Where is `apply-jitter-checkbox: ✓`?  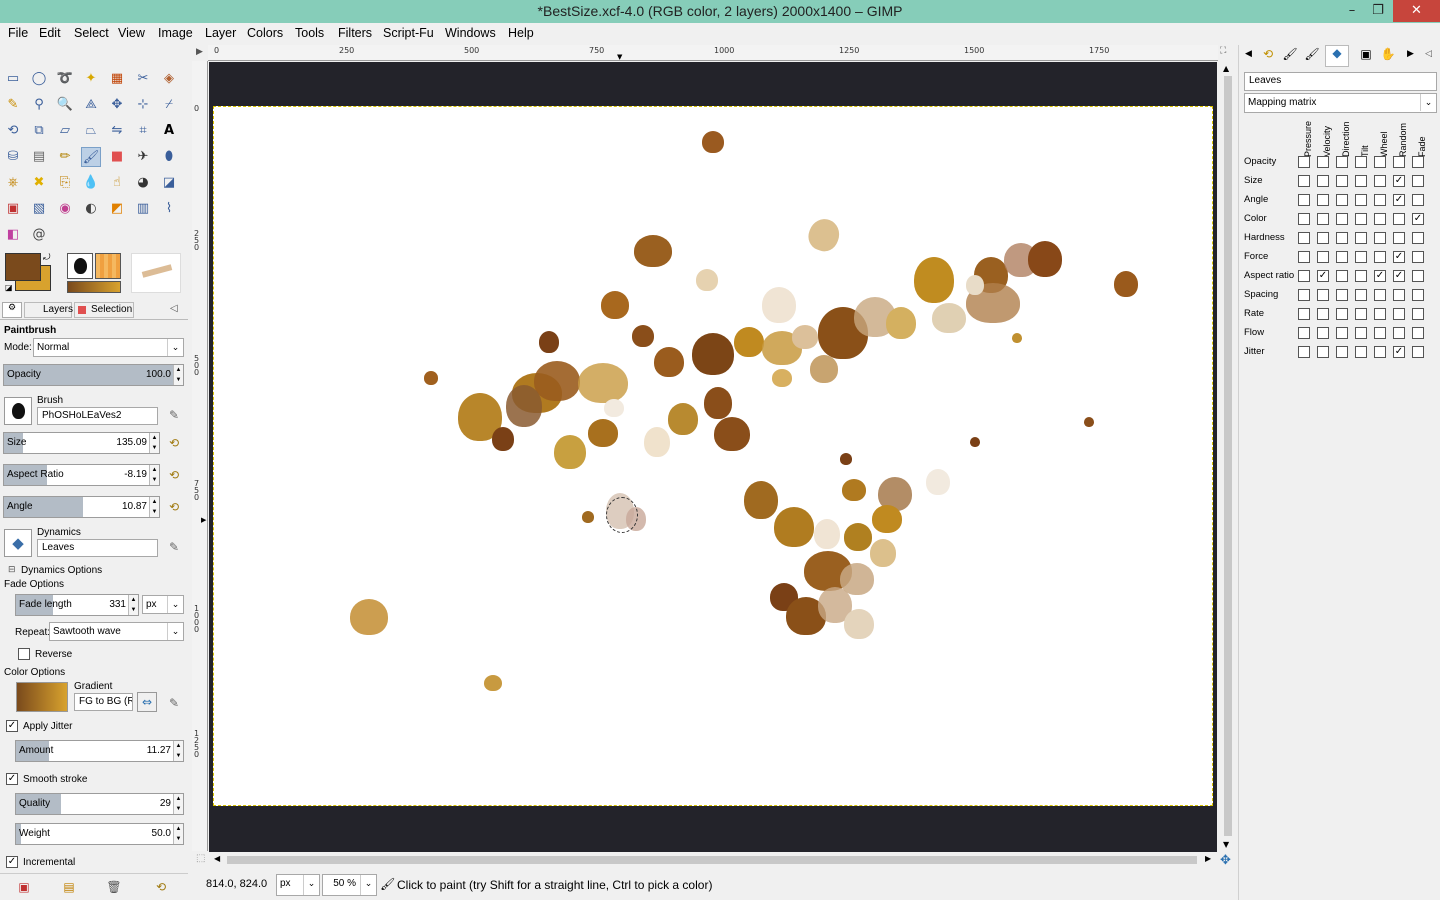 apply-jitter-checkbox: ✓ is located at coordinates (12, 726).